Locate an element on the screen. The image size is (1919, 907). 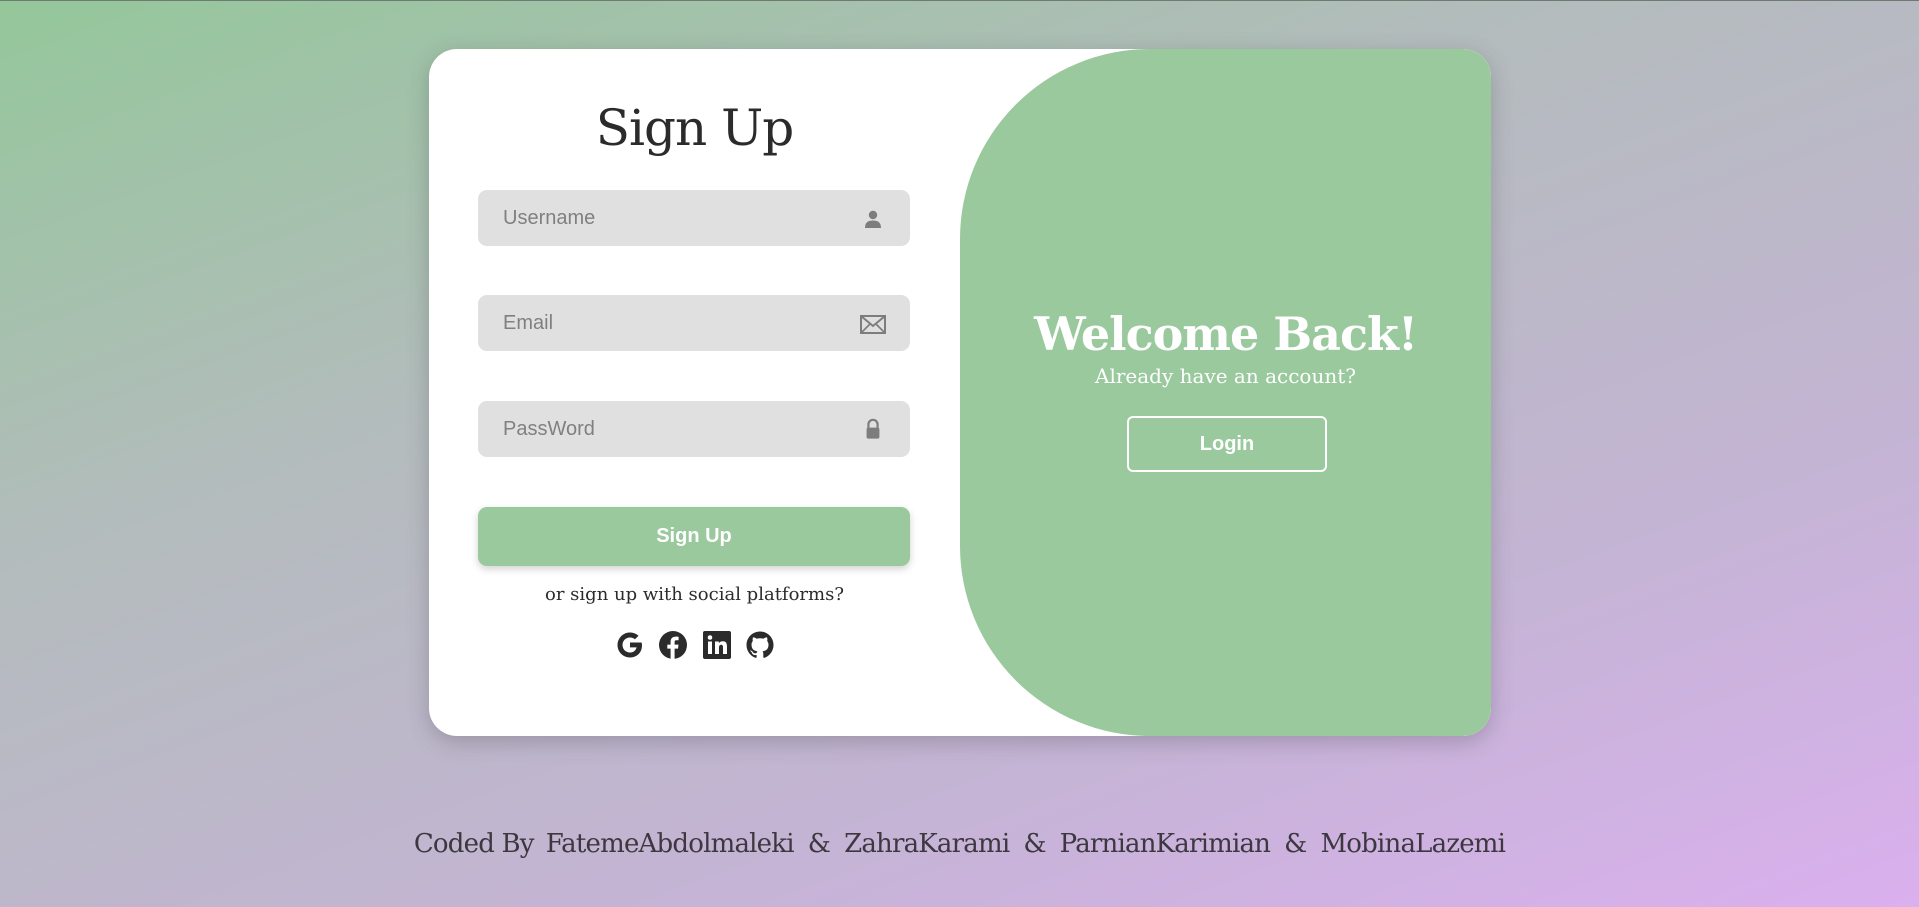
username-field is located at coordinates (694, 218).